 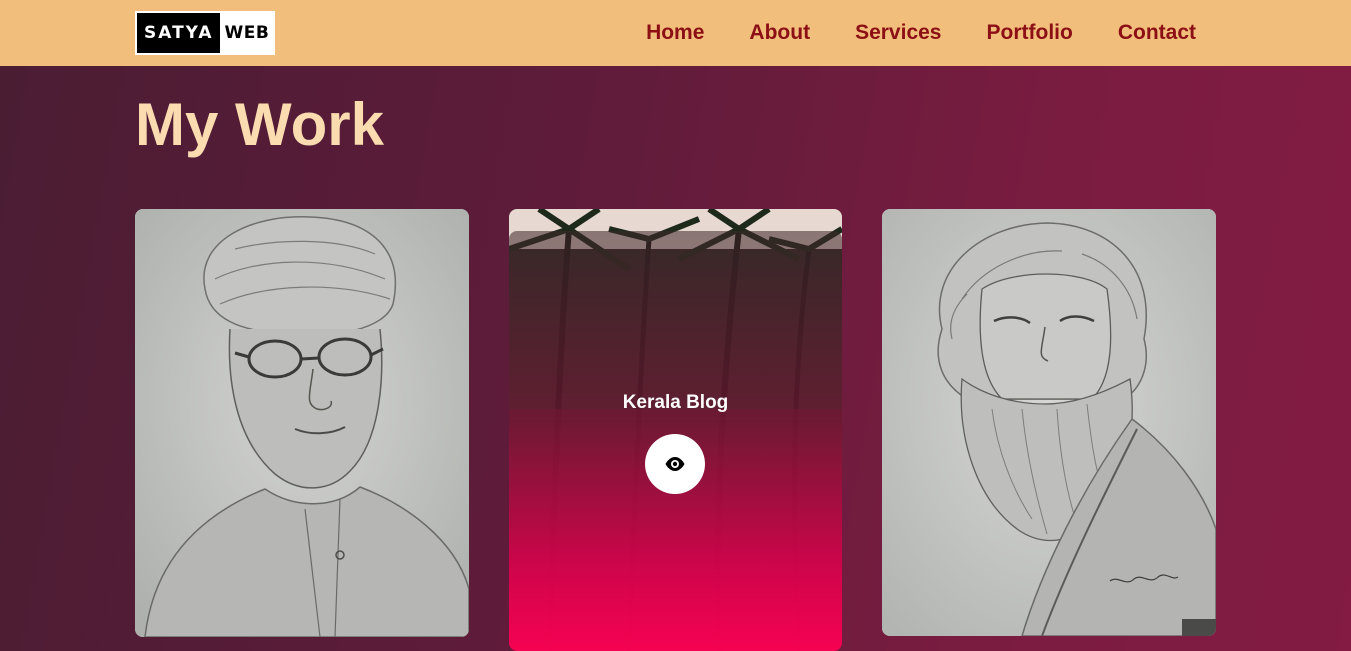 I want to click on nav-link-services: Services, so click(x=898, y=33).